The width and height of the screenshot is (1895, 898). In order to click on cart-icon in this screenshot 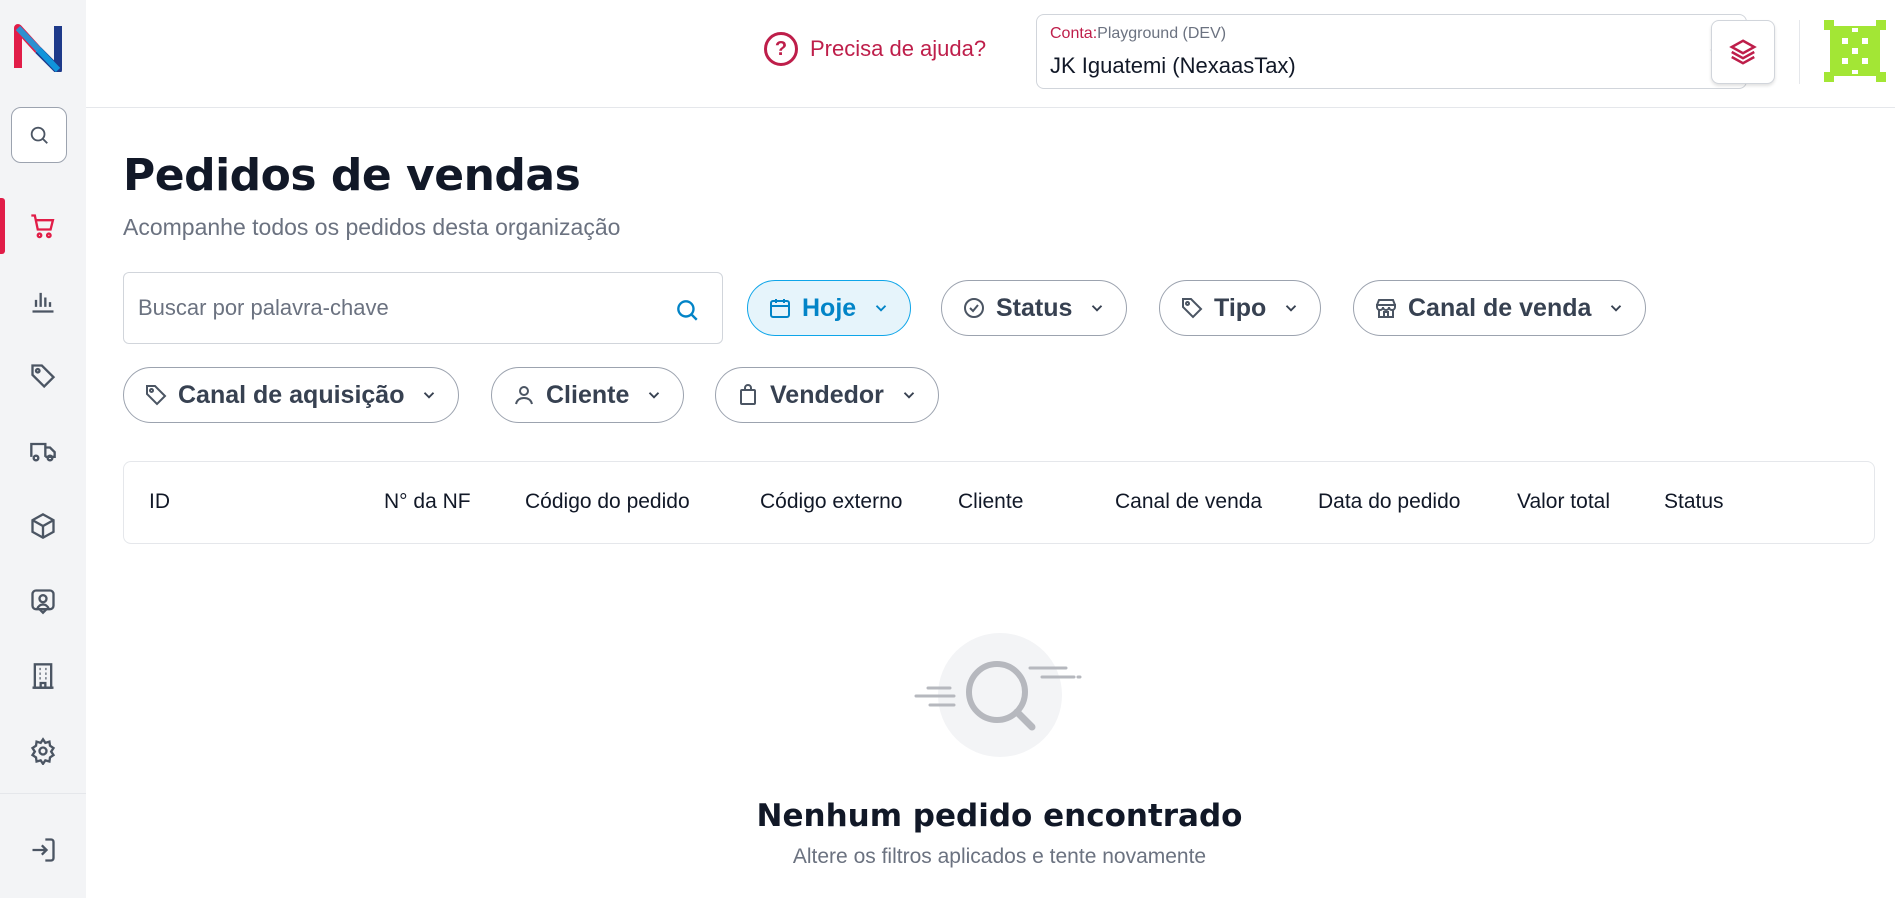, I will do `click(43, 226)`.